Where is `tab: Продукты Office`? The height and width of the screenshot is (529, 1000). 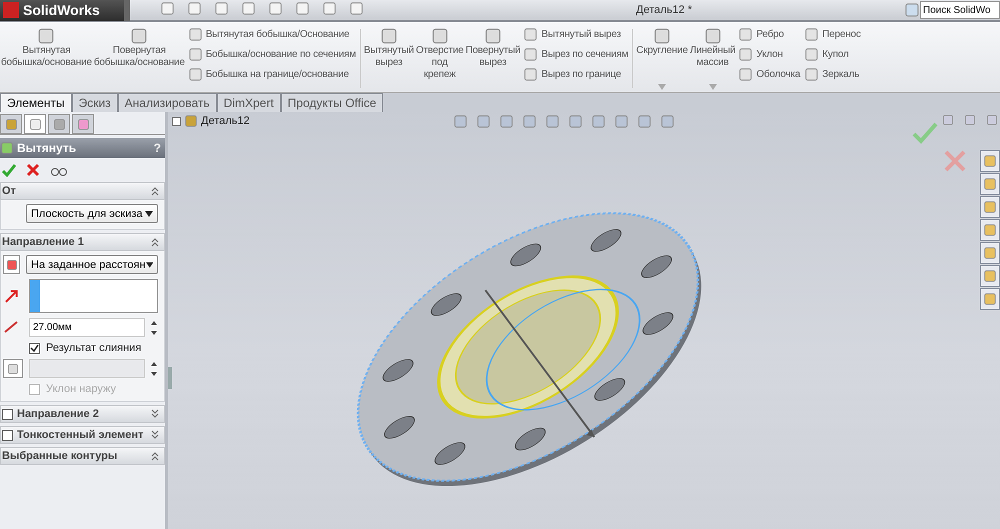 tab: Продукты Office is located at coordinates (332, 102).